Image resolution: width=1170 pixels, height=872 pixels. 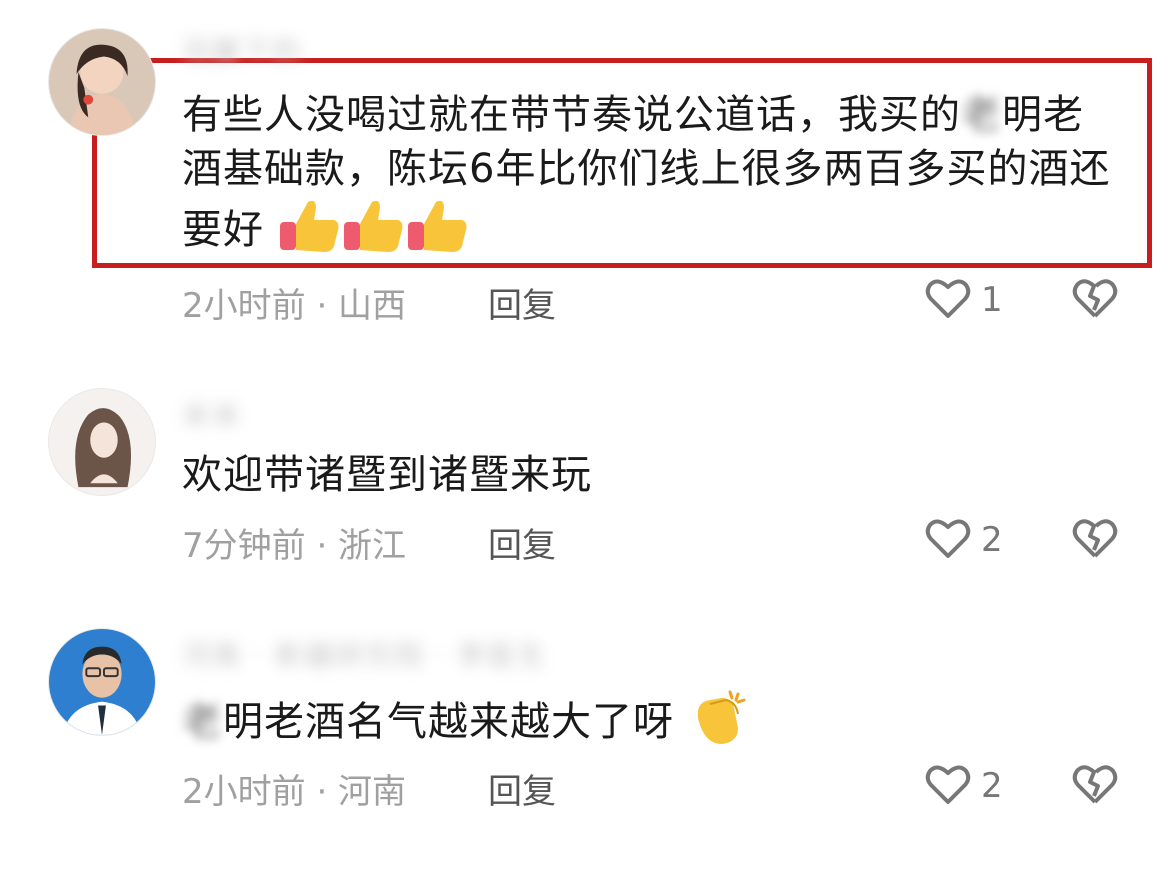 What do you see at coordinates (387, 475) in the screenshot?
I see `comment-text: 欢迎带诸暨到诸暨来玩` at bounding box center [387, 475].